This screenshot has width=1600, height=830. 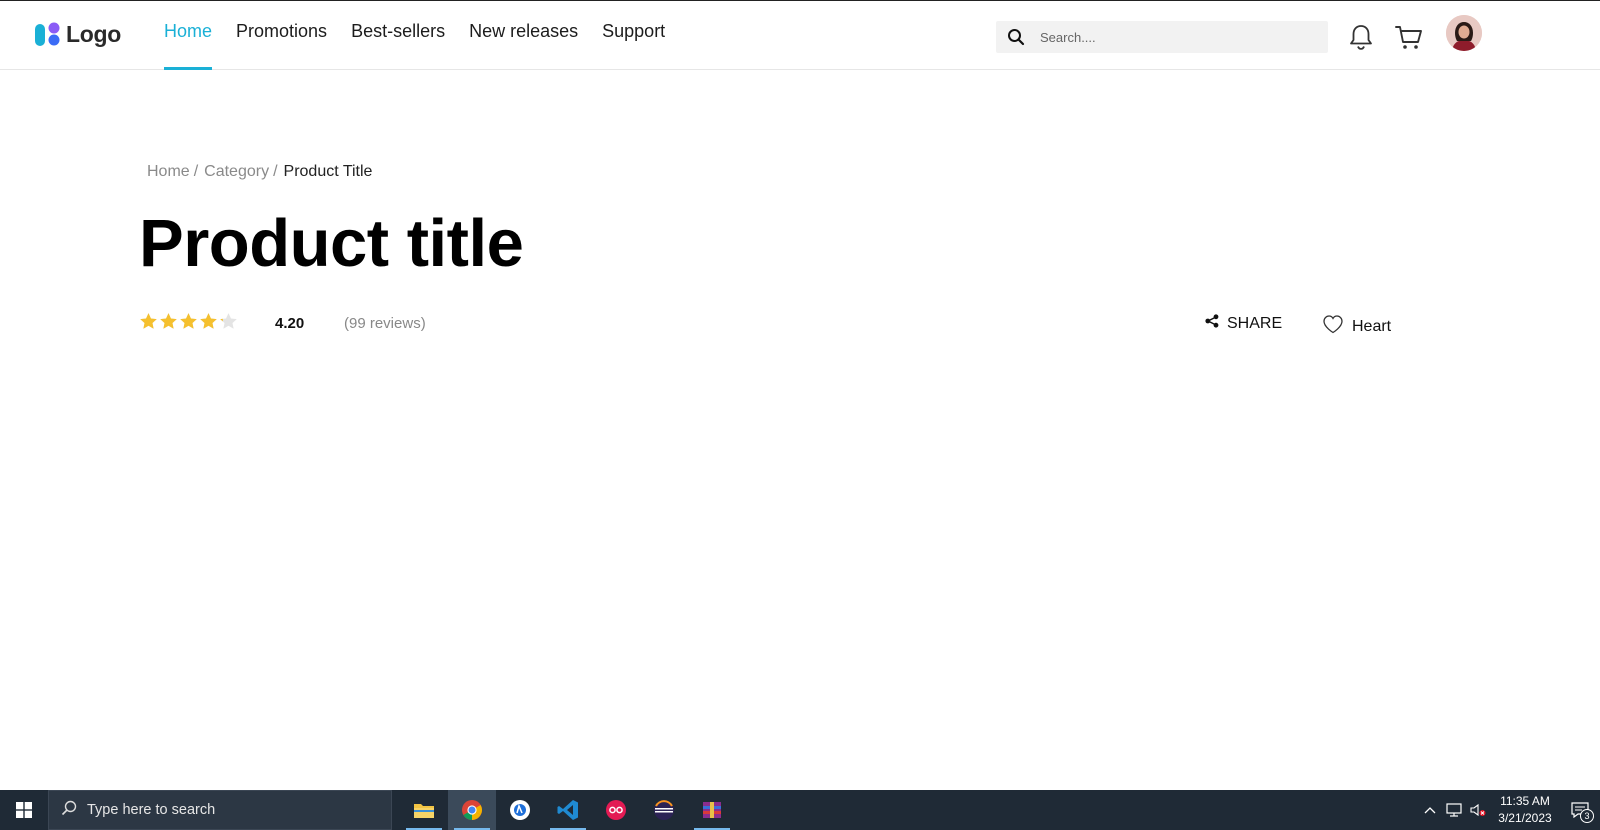 What do you see at coordinates (236, 171) in the screenshot?
I see `breadcrumb-item-category: Category` at bounding box center [236, 171].